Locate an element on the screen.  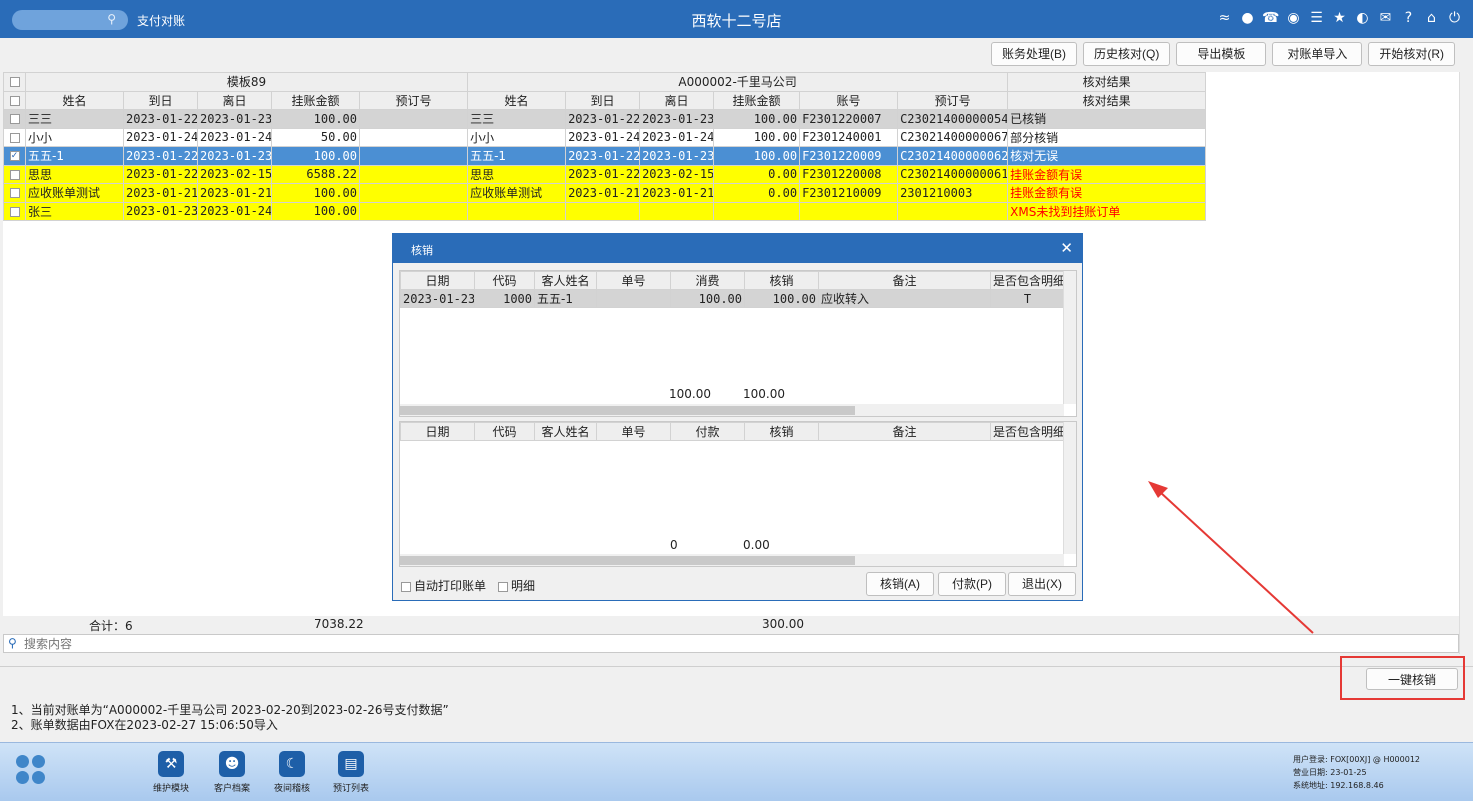
dock-item-maintenance: ⚒ 维护模块 is located at coordinates (171, 772).